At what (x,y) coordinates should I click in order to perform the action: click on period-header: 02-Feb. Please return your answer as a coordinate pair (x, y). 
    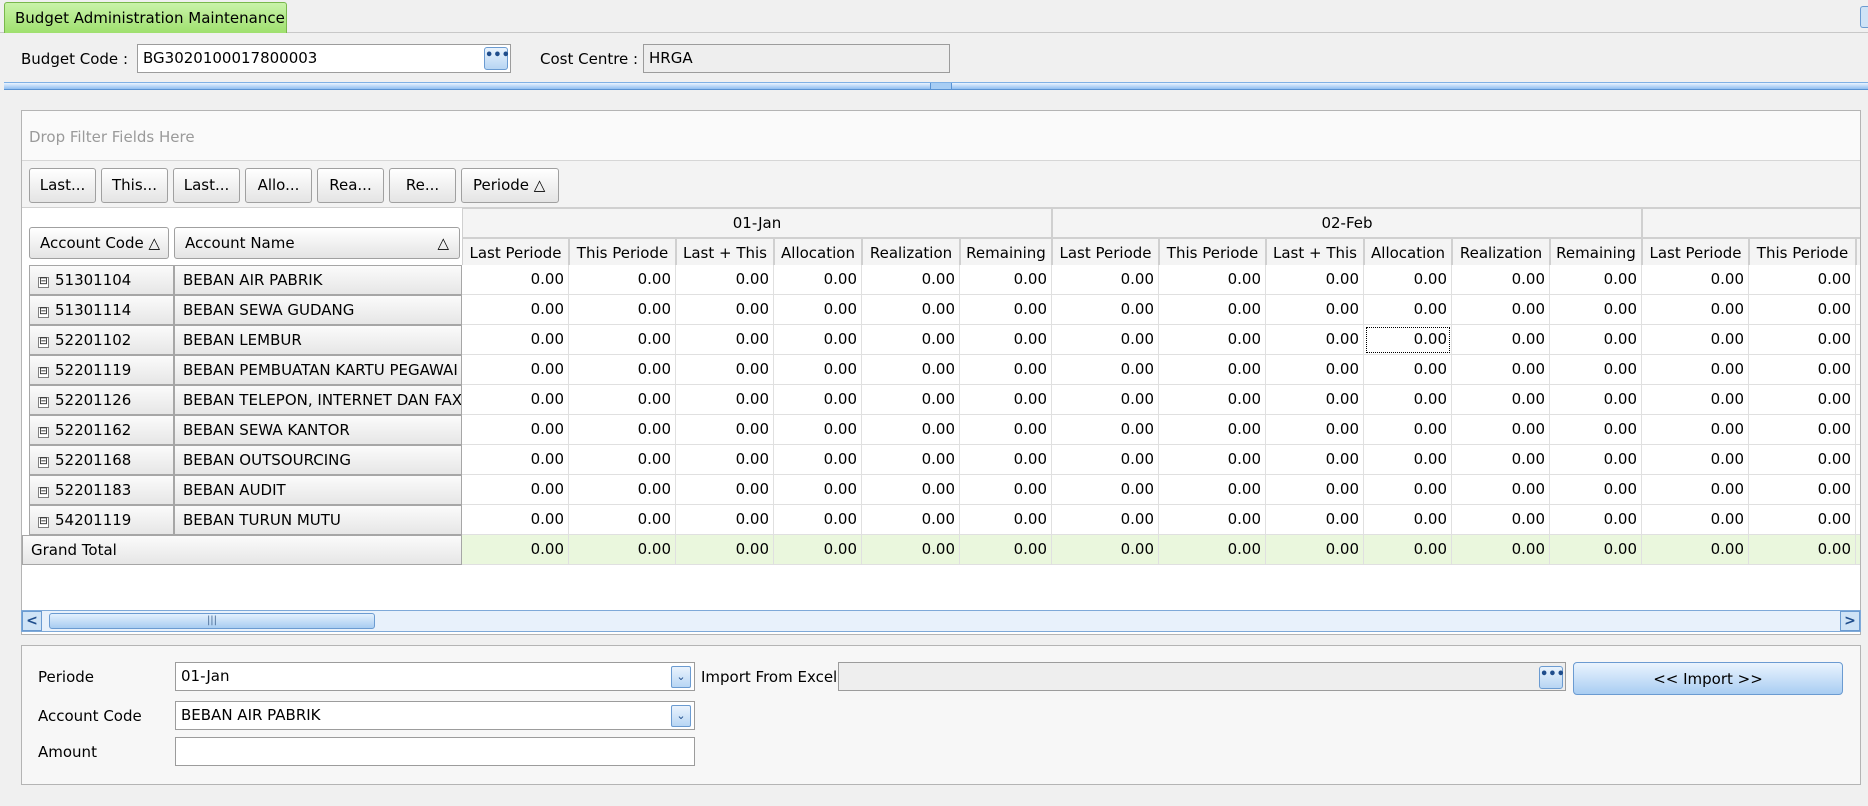
    Looking at the image, I should click on (1347, 223).